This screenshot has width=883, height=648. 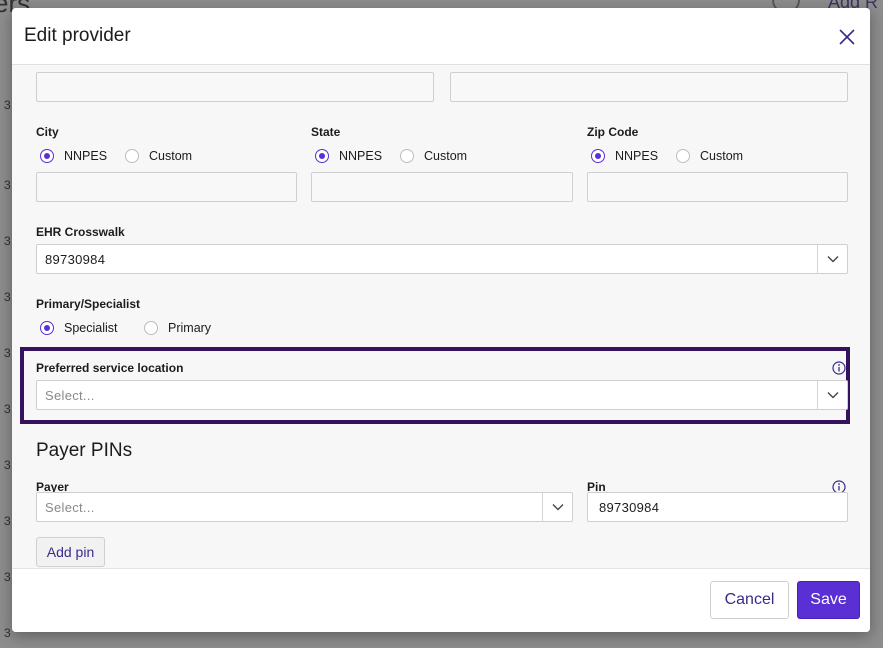 I want to click on radio-specialist-label: Specialist, so click(x=91, y=328).